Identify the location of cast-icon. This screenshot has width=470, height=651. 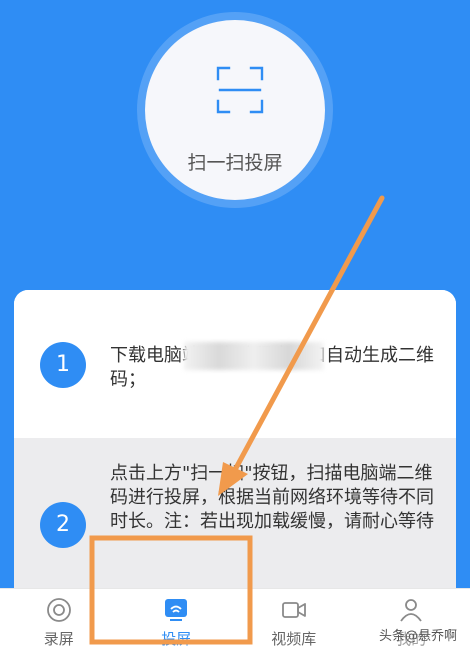
(176, 610).